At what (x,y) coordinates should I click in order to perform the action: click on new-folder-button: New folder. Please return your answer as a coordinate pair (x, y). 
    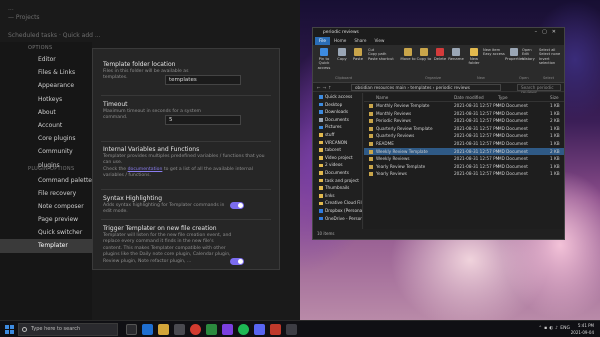
    Looking at the image, I should click on (474, 57).